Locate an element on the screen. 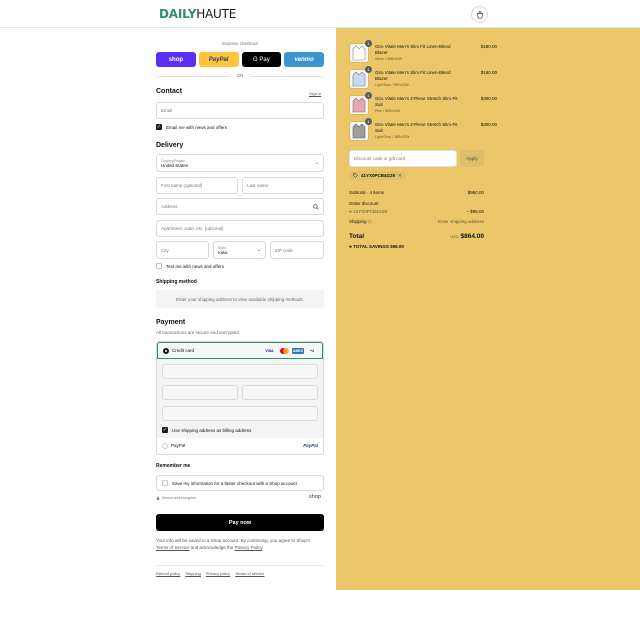 Image resolution: width=640 pixels, height=639 pixels. terms-of-service-link: Terms of service is located at coordinates (249, 573).